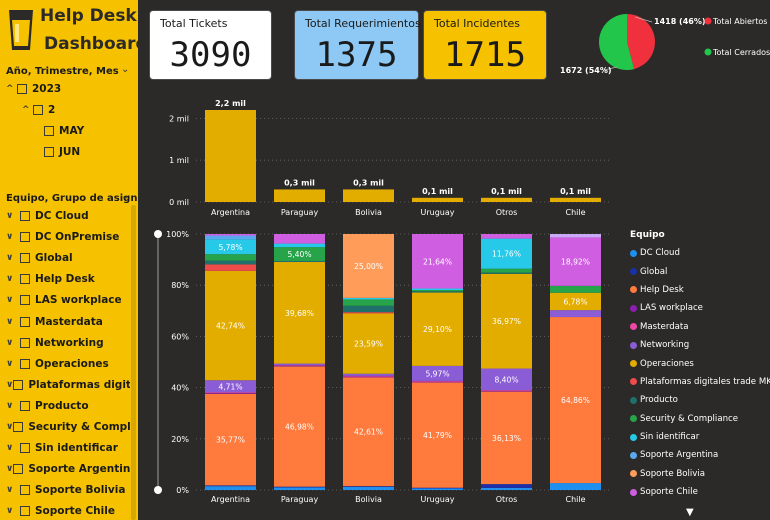 This screenshot has height=520, width=770. What do you see at coordinates (62, 71) in the screenshot?
I see `date-slicer-header: Año, Trimestre, Mes` at bounding box center [62, 71].